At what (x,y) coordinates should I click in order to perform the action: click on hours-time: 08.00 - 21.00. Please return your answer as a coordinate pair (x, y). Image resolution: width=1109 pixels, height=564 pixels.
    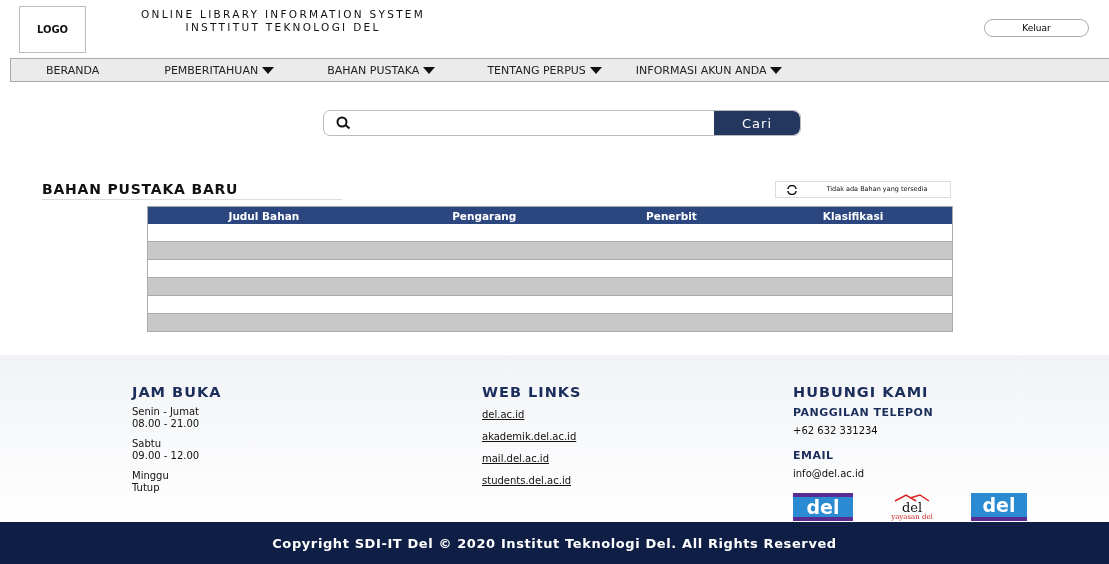
    Looking at the image, I should click on (166, 424).